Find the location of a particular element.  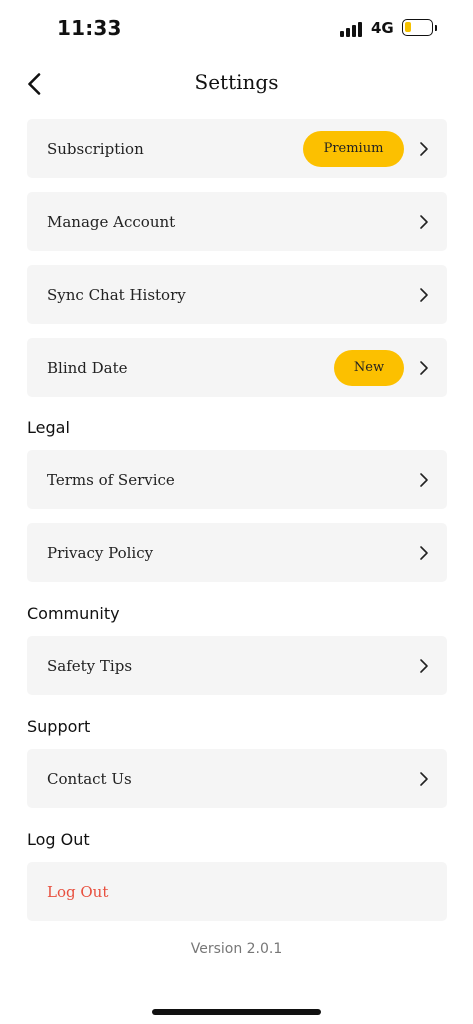

row-label: Safety Tips is located at coordinates (90, 665).